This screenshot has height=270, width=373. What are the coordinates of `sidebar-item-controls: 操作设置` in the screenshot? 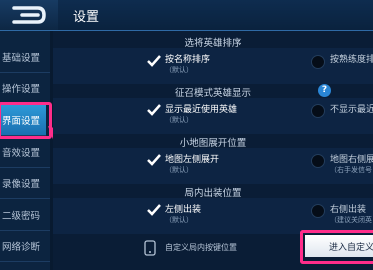 It's located at (25, 88).